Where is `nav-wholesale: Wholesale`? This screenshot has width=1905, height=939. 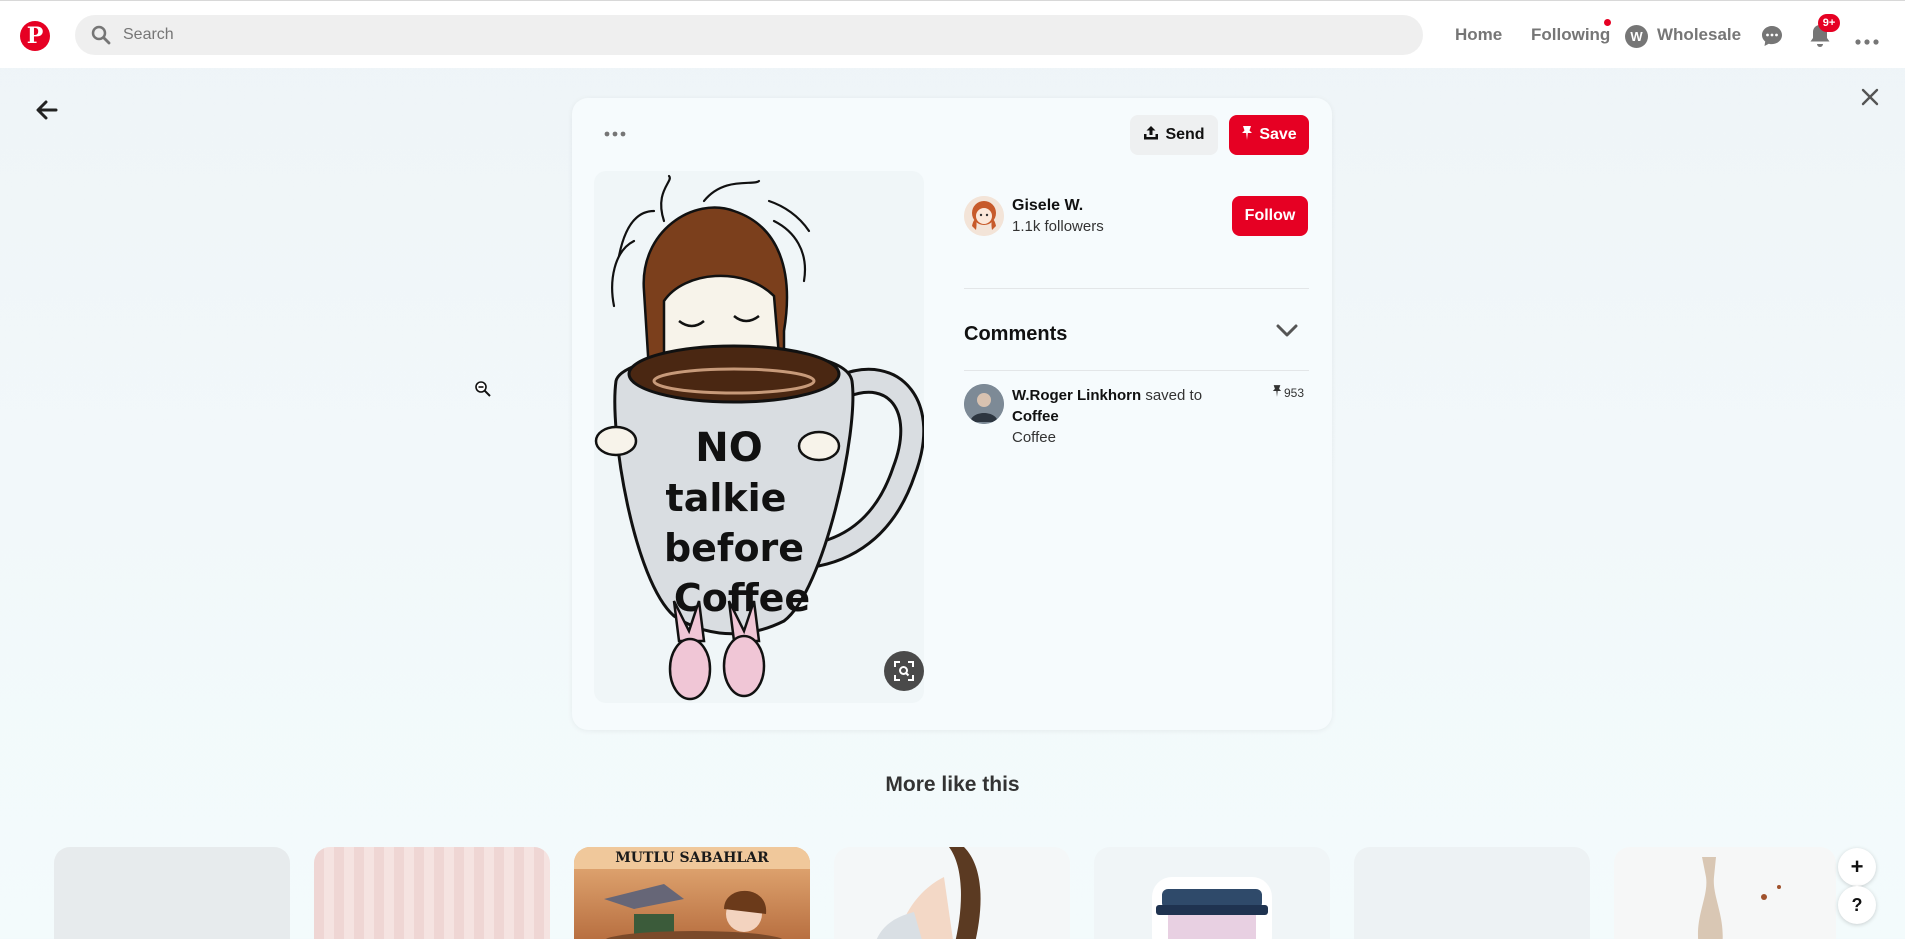
nav-wholesale: Wholesale is located at coordinates (1699, 35).